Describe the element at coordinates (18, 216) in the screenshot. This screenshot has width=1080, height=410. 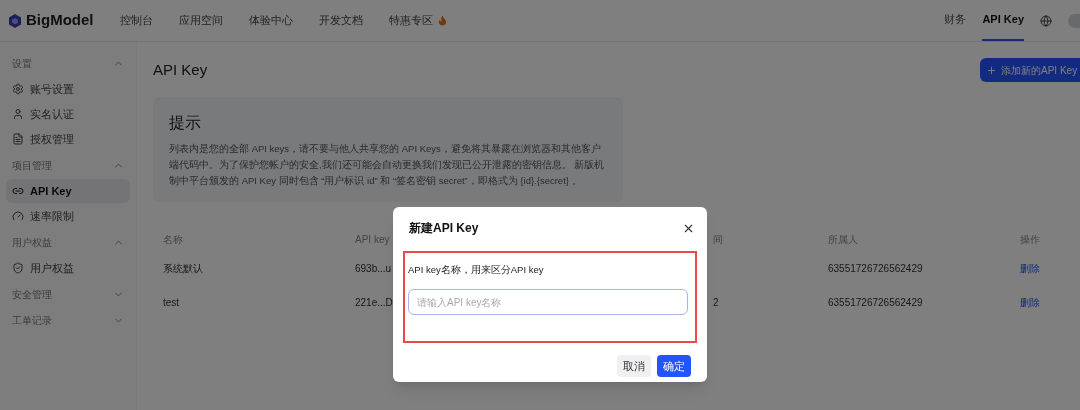
I see `gauge-icon` at that location.